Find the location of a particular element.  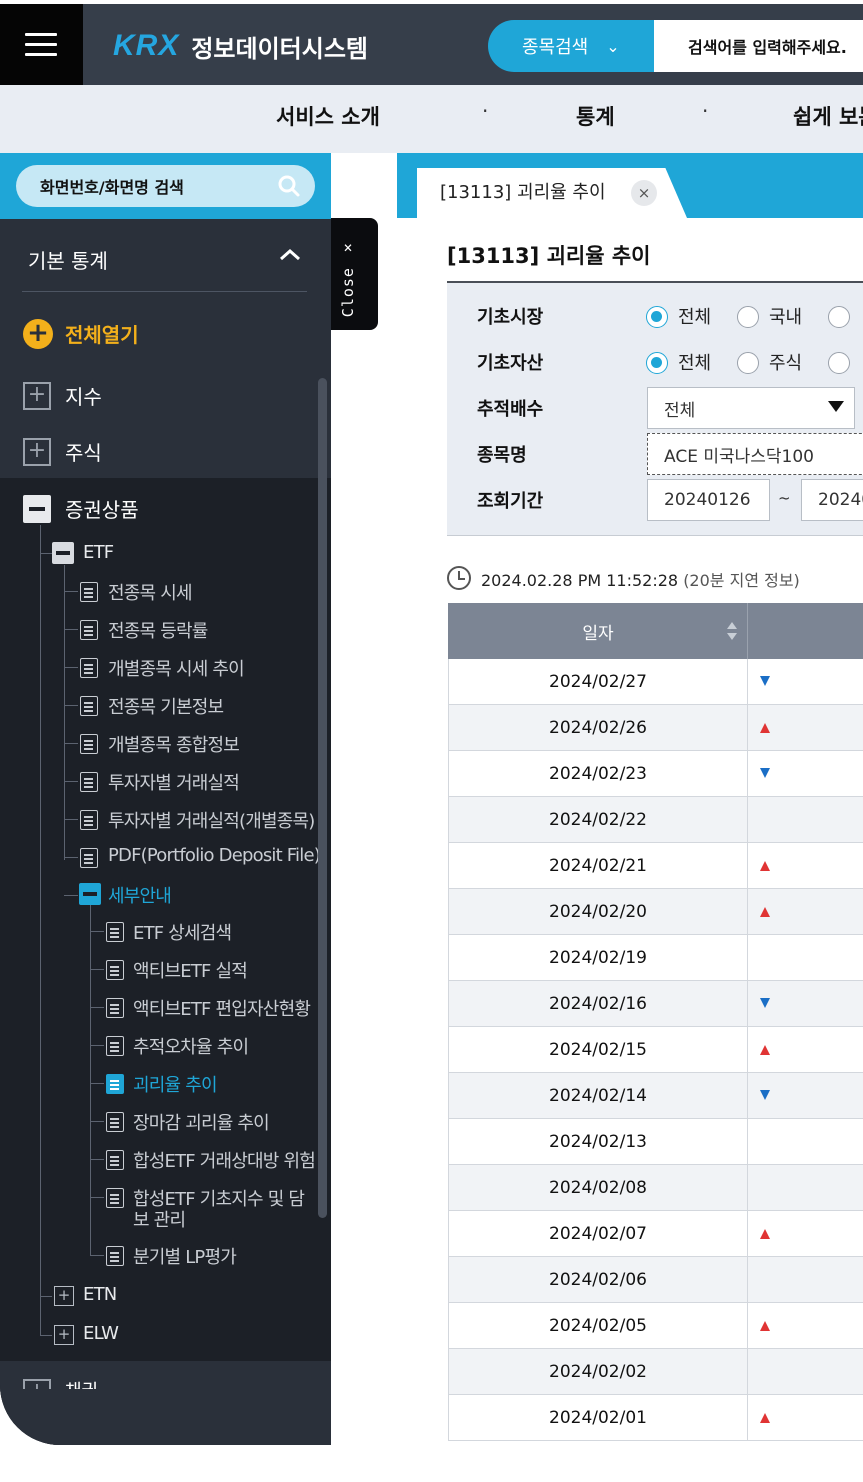

menu-item-elw: ELW is located at coordinates (101, 1333).